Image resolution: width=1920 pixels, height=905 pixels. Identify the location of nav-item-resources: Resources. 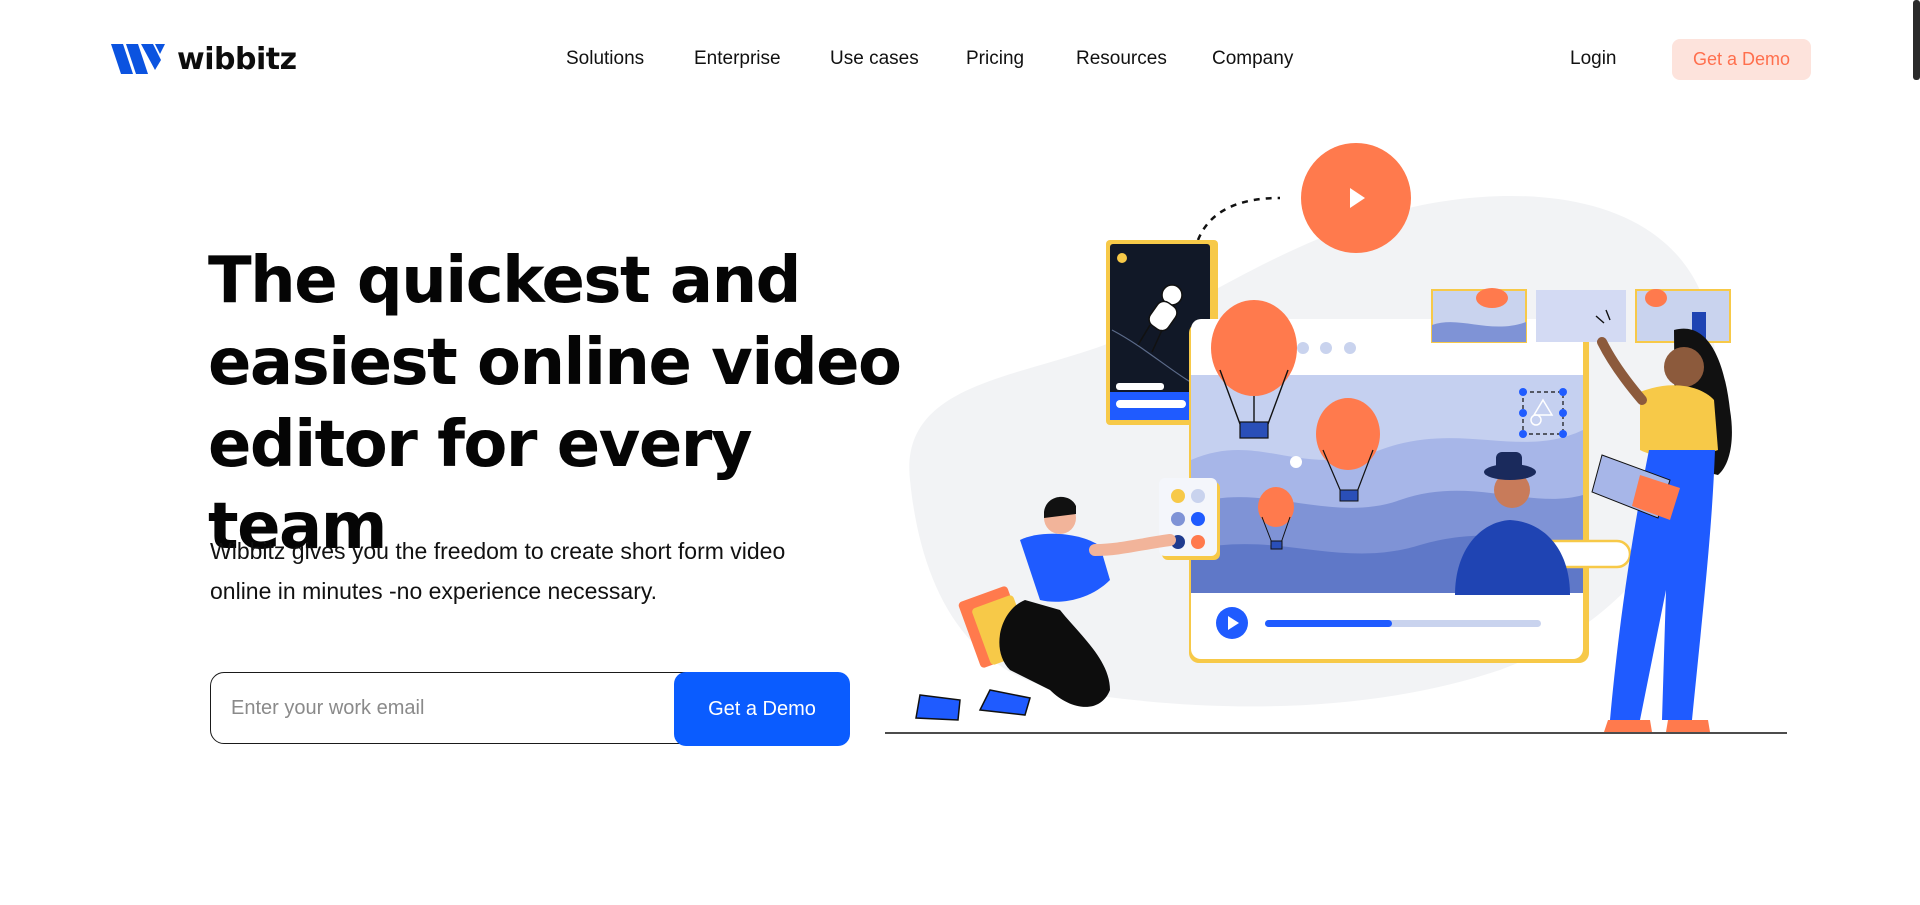
(1121, 59).